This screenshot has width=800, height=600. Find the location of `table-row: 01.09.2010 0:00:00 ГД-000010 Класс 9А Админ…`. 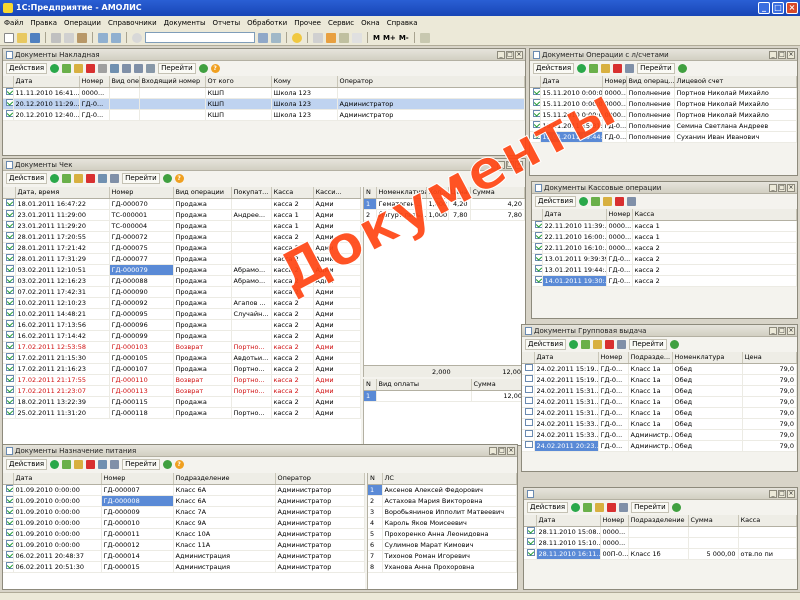

table-row: 01.09.2010 0:00:00 ГД-000010 Класс 9А Админ… is located at coordinates (184, 523).